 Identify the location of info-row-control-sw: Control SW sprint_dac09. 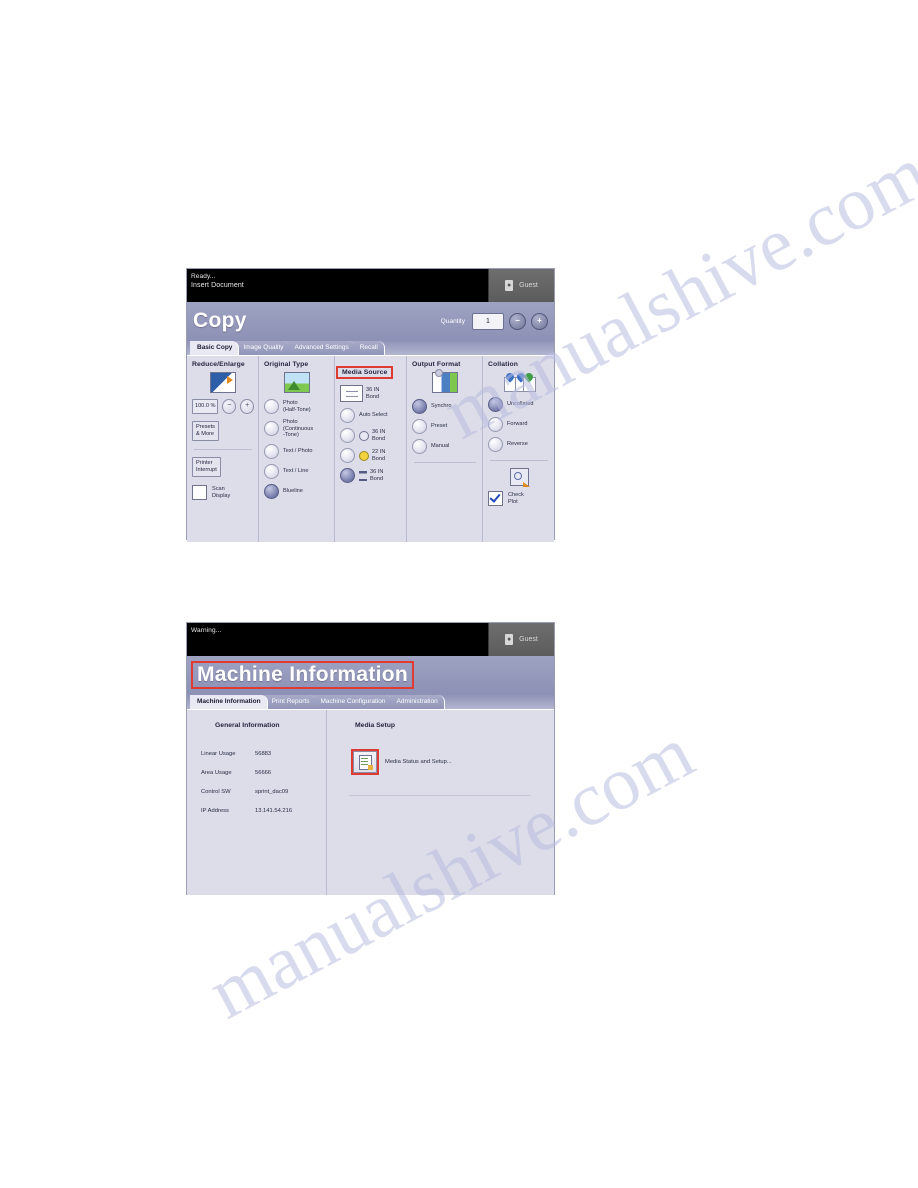
(256, 792).